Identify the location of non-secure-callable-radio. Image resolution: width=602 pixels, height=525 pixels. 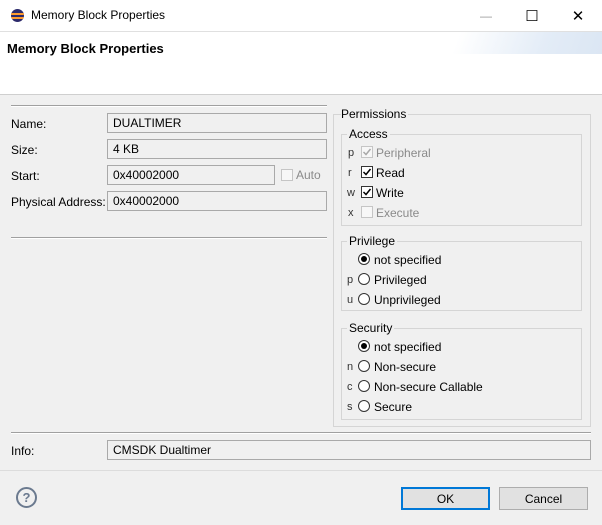
(364, 386).